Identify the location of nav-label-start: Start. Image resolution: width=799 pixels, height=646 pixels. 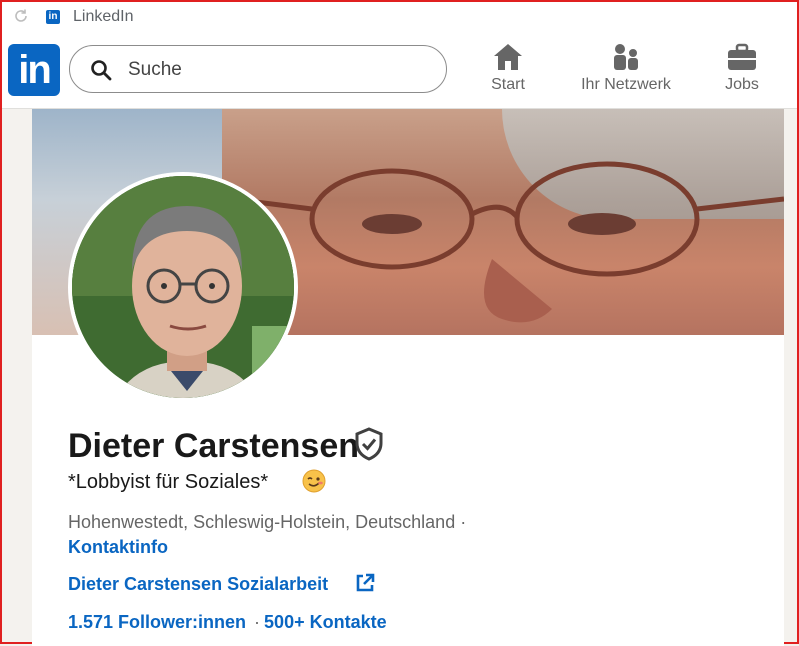
(508, 84).